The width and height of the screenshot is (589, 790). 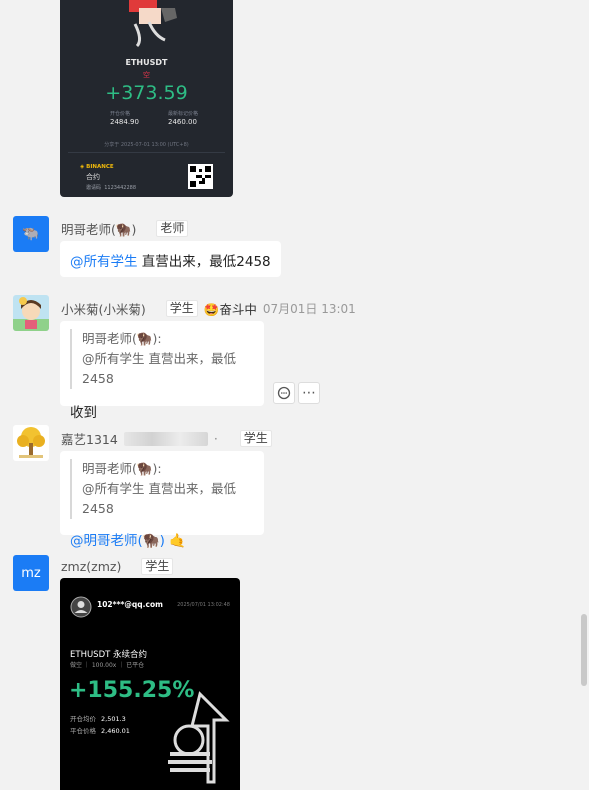 I want to click on role-tag: 老师, so click(x=172, y=228).